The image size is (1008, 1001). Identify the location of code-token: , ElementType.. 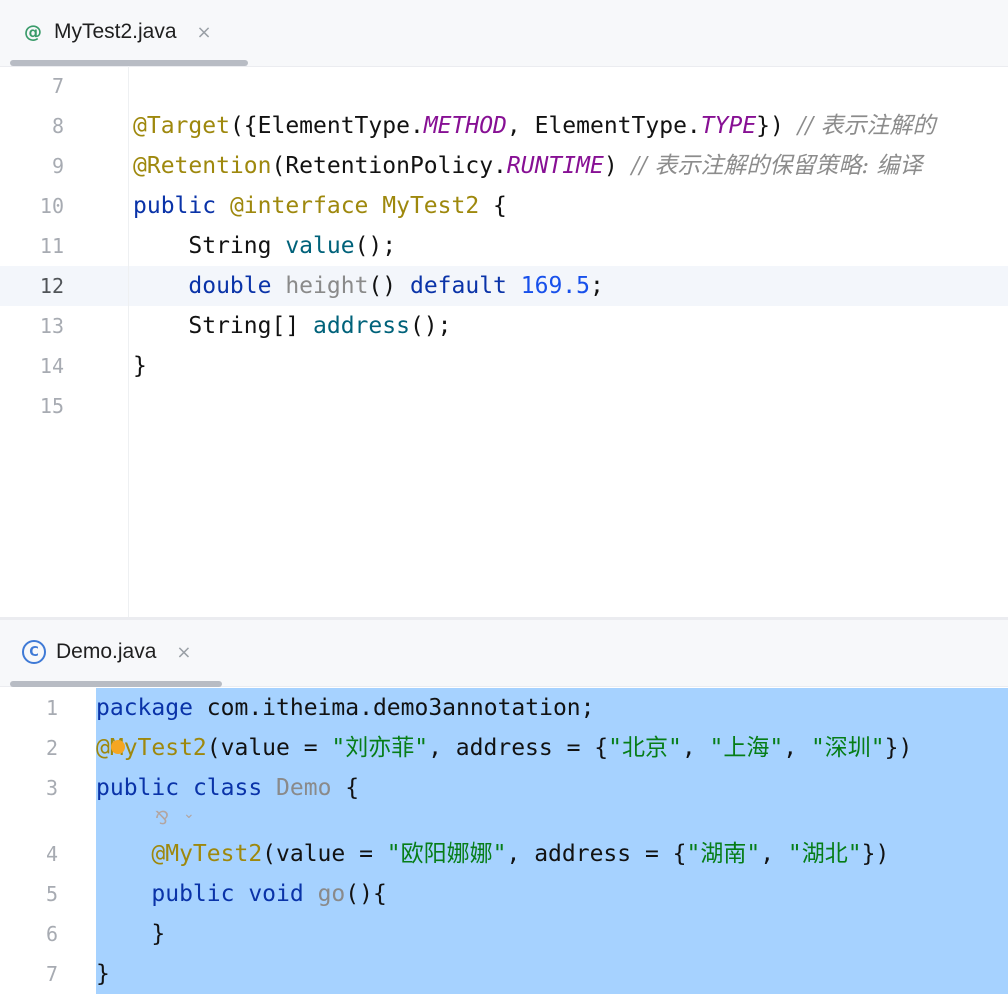
(603, 126).